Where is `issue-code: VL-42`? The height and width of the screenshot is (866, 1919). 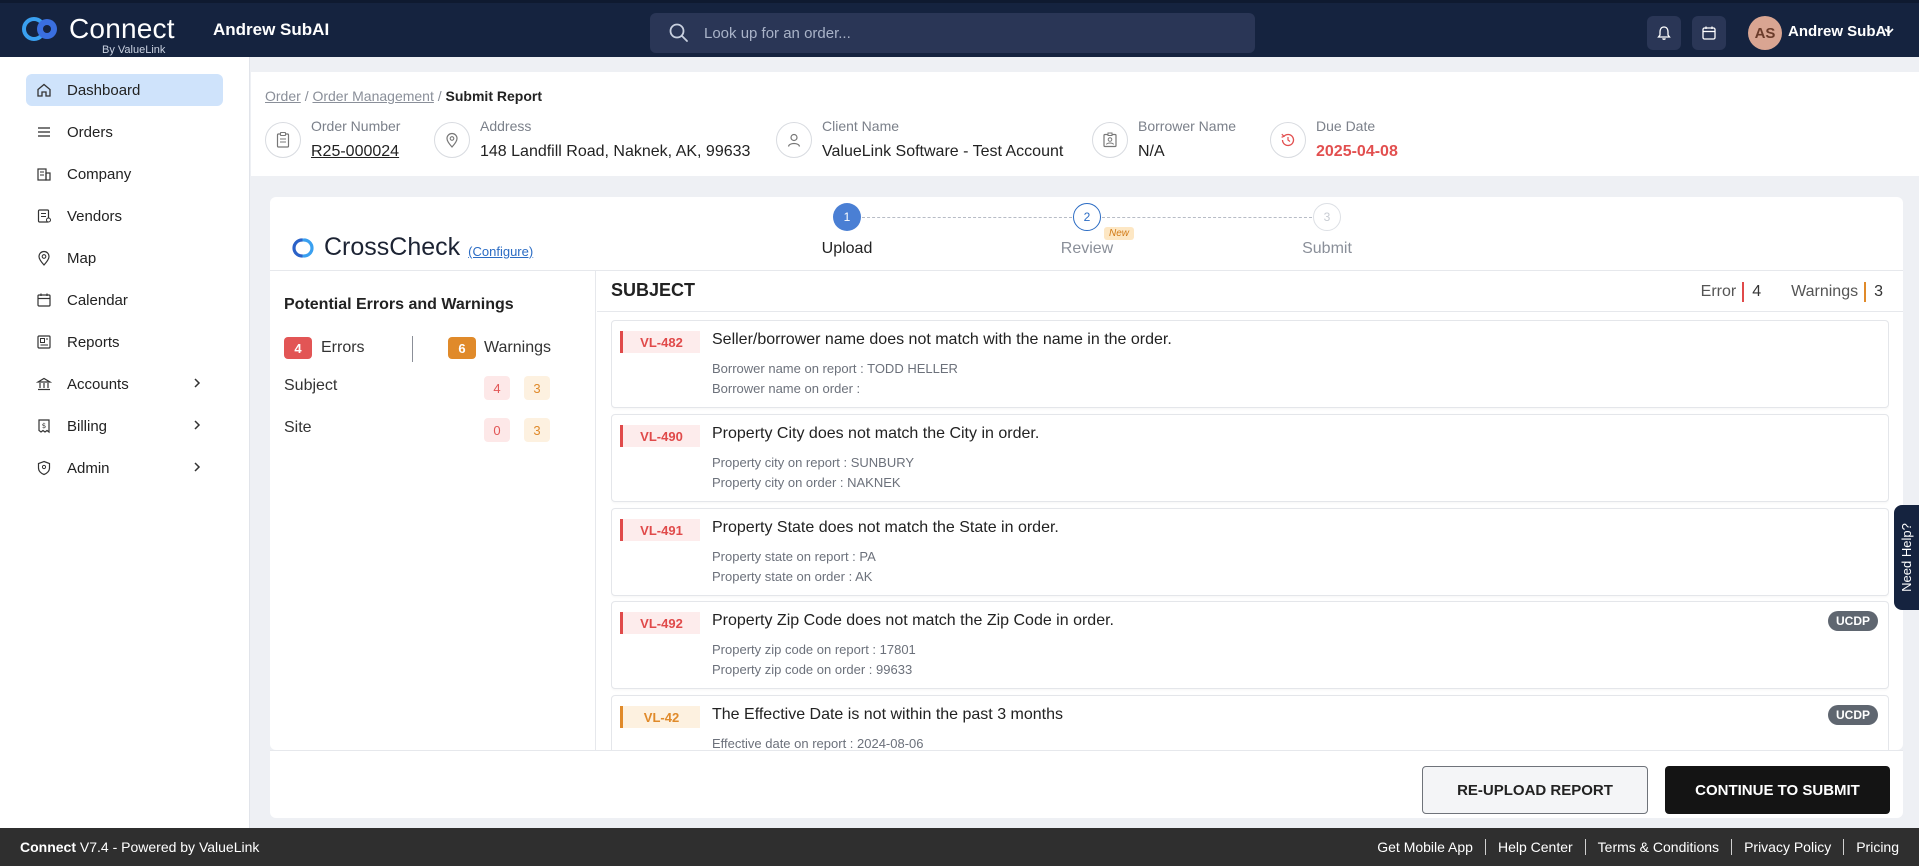
issue-code: VL-42 is located at coordinates (660, 717).